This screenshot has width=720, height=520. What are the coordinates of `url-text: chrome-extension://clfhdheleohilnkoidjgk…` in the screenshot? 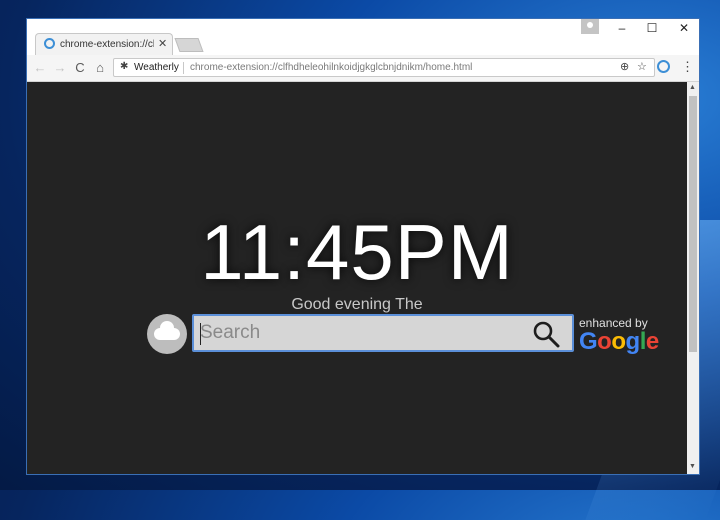 It's located at (331, 67).